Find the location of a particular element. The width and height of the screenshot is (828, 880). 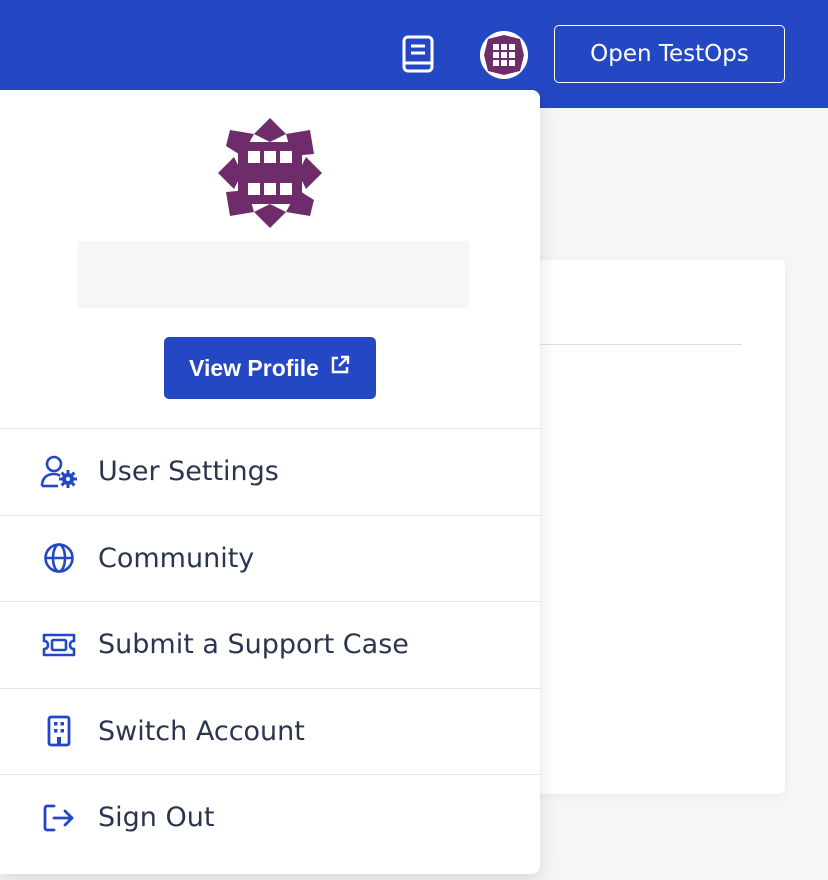

globe-icon is located at coordinates (59, 558).